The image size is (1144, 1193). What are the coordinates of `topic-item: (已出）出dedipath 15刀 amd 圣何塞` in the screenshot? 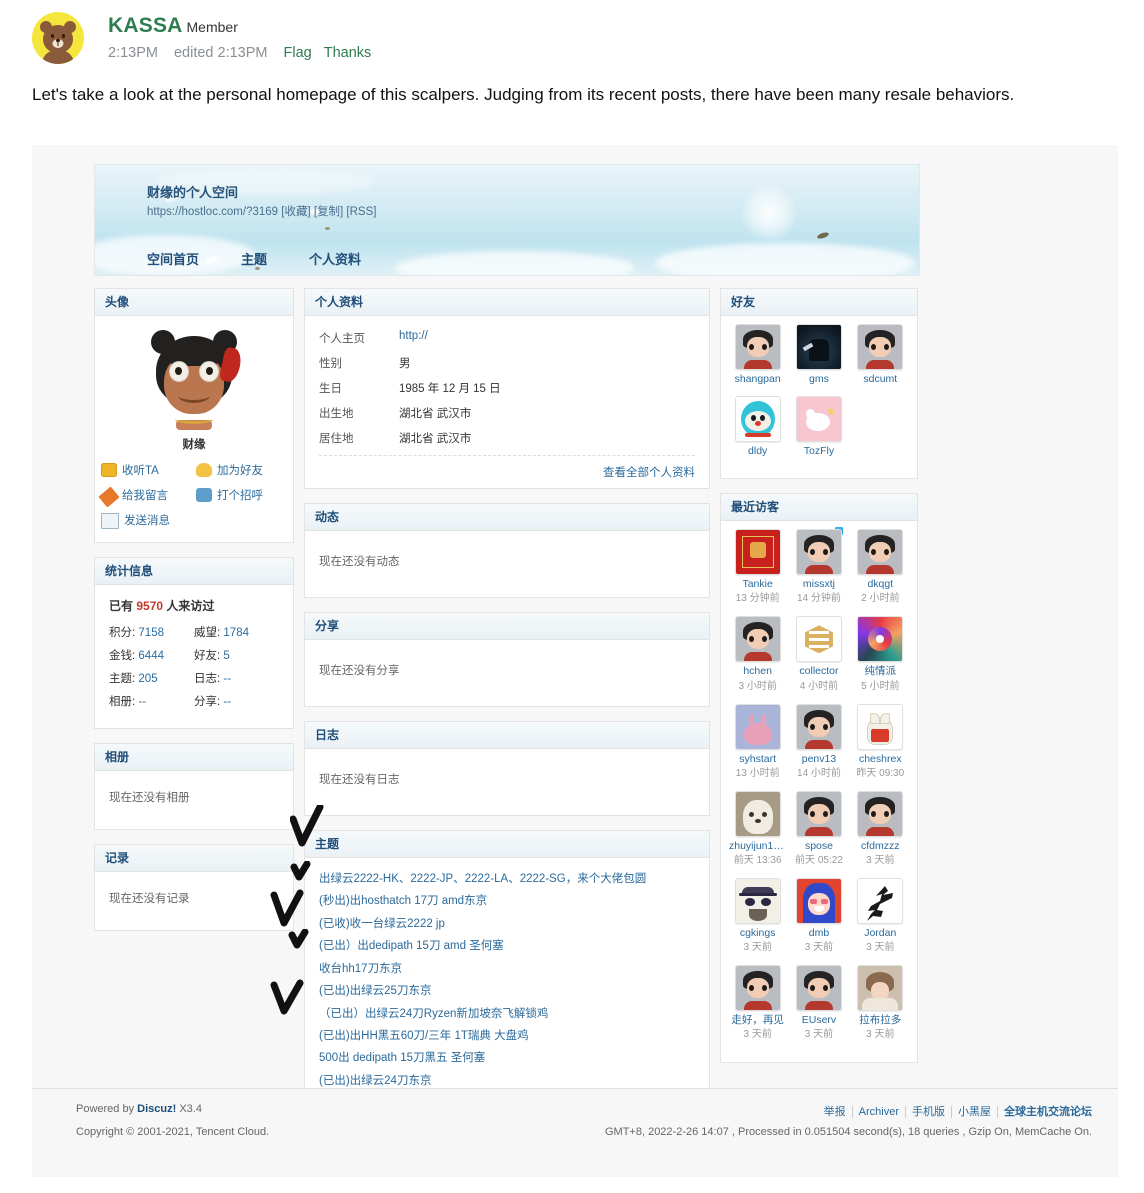 It's located at (507, 946).